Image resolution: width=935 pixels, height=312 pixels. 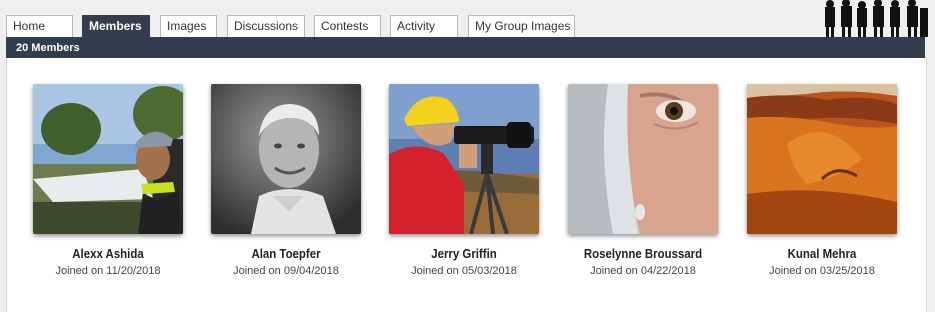 What do you see at coordinates (876, 18) in the screenshot?
I see `group-silhouette-logo` at bounding box center [876, 18].